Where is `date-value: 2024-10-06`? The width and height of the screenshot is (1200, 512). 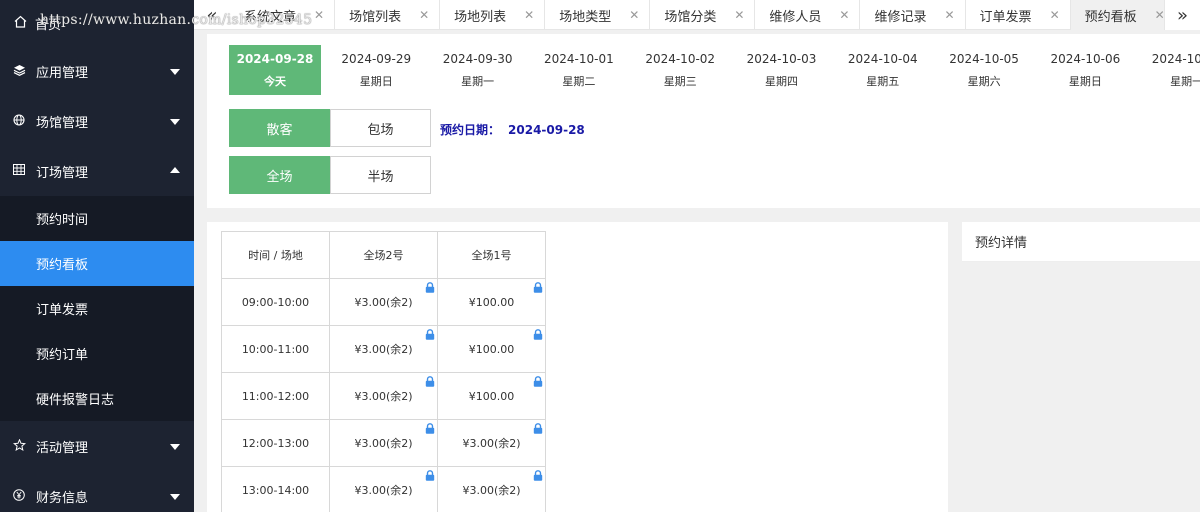 date-value: 2024-10-06 is located at coordinates (1085, 58).